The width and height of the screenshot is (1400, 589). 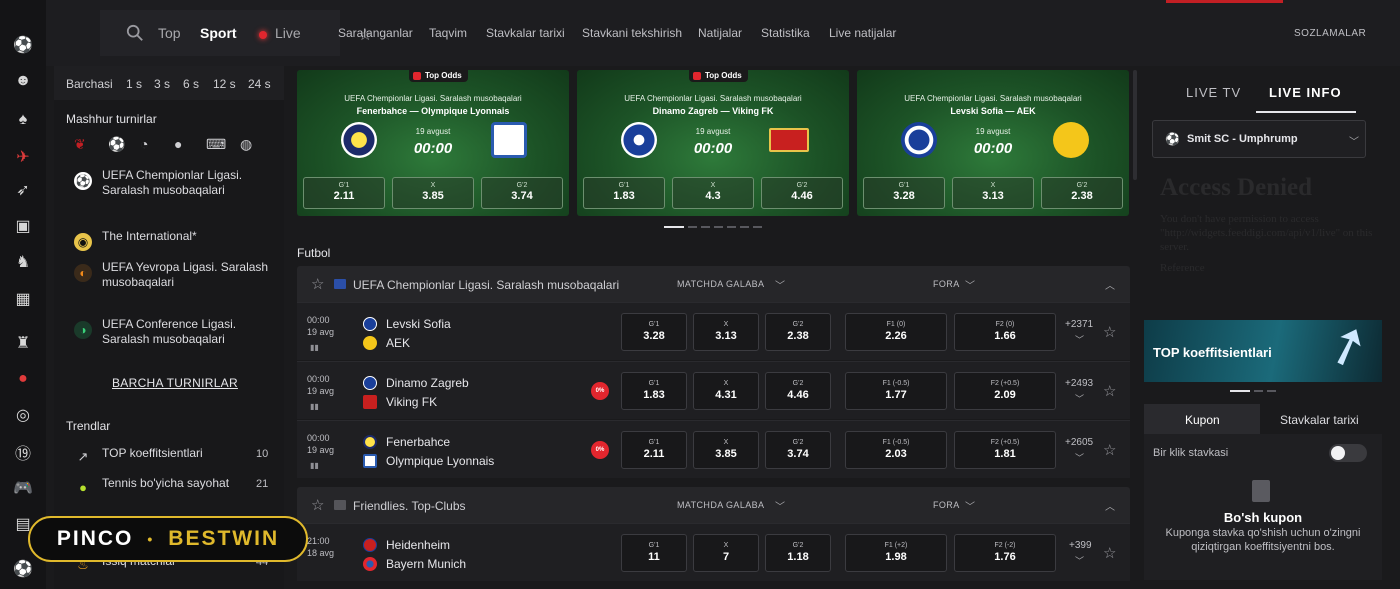 What do you see at coordinates (23, 190) in the screenshot?
I see `rocket-icon: ➶` at bounding box center [23, 190].